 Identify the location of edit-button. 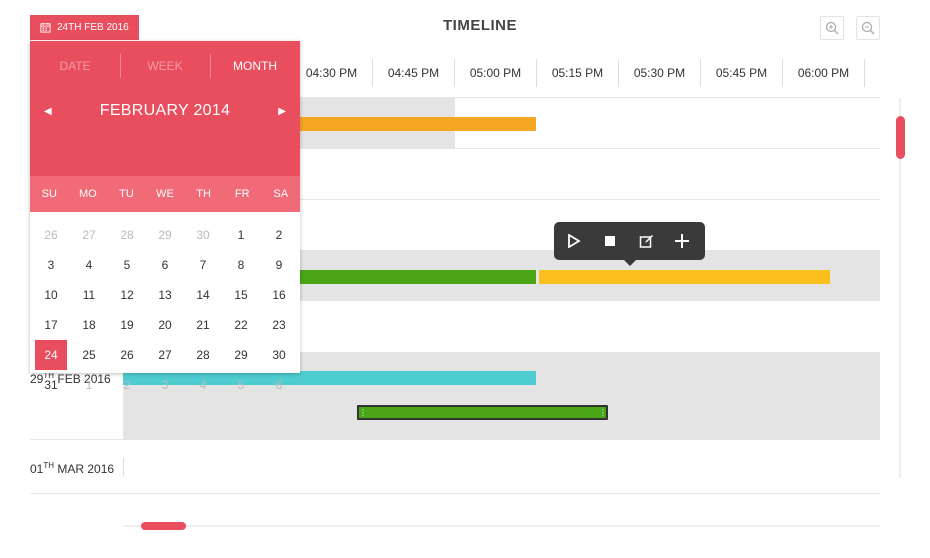
(646, 241).